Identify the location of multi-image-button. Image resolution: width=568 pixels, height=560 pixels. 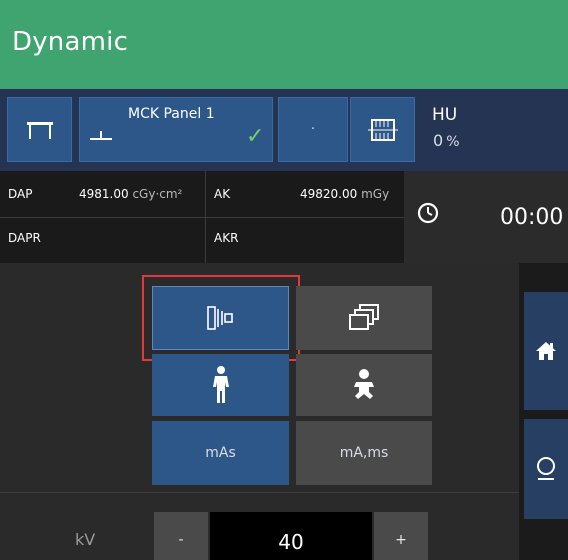
(364, 318).